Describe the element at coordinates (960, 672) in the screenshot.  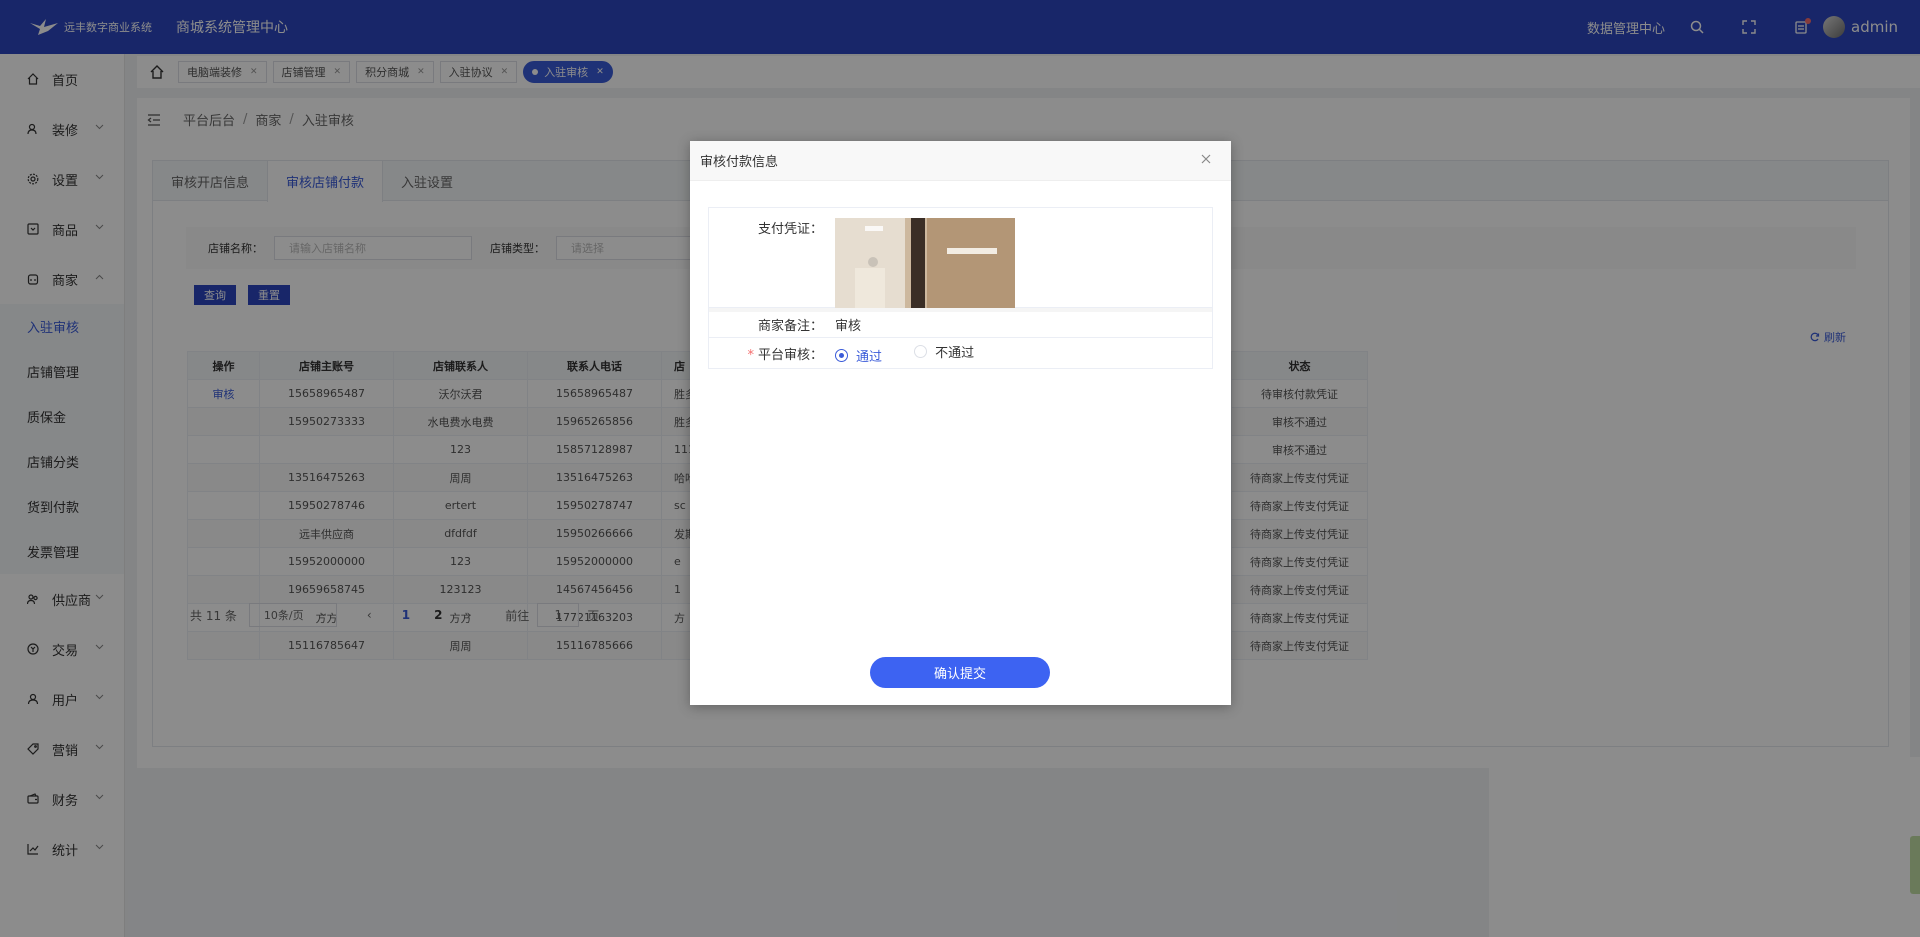
I see `confirm-submit-button: 确认提交` at that location.